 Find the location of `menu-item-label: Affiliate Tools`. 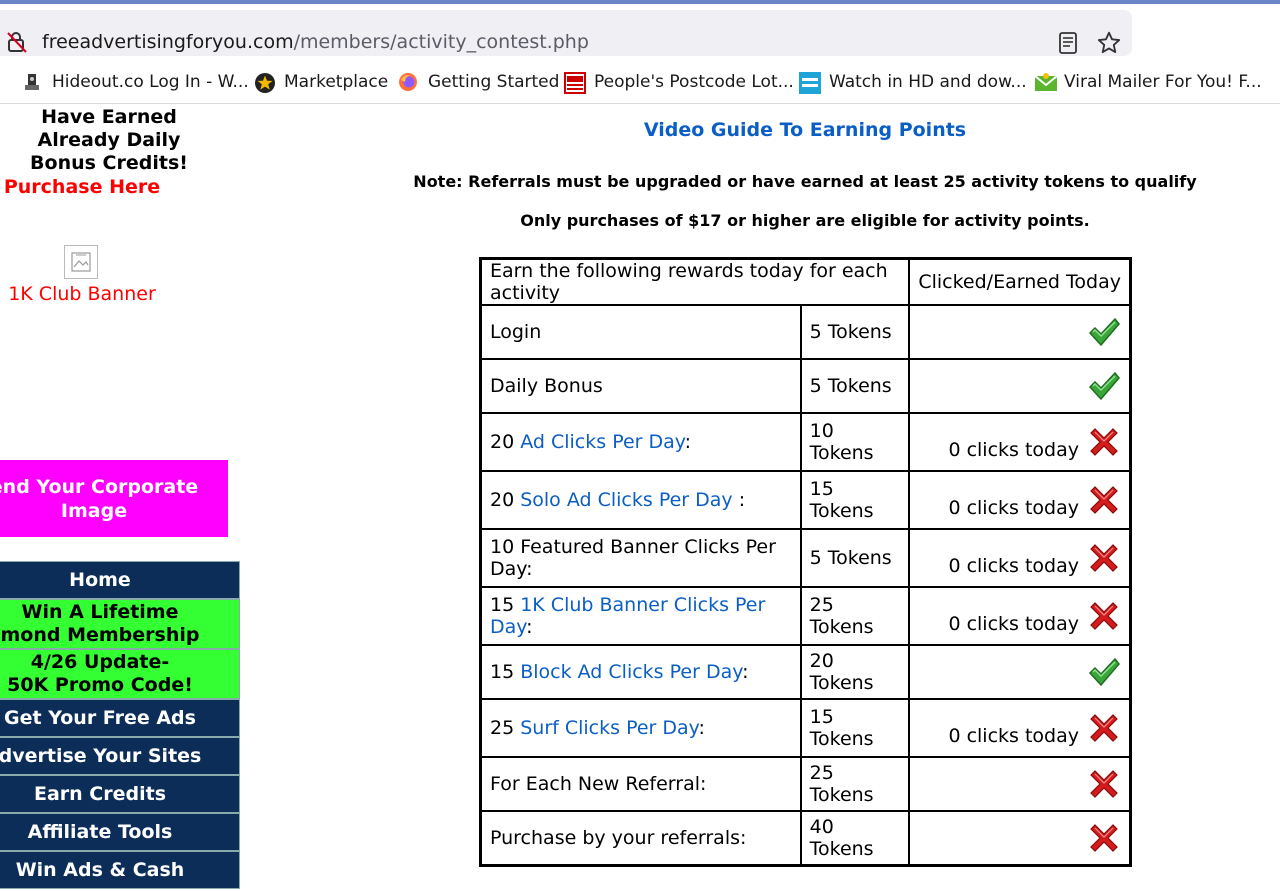

menu-item-label: Affiliate Tools is located at coordinates (100, 831).